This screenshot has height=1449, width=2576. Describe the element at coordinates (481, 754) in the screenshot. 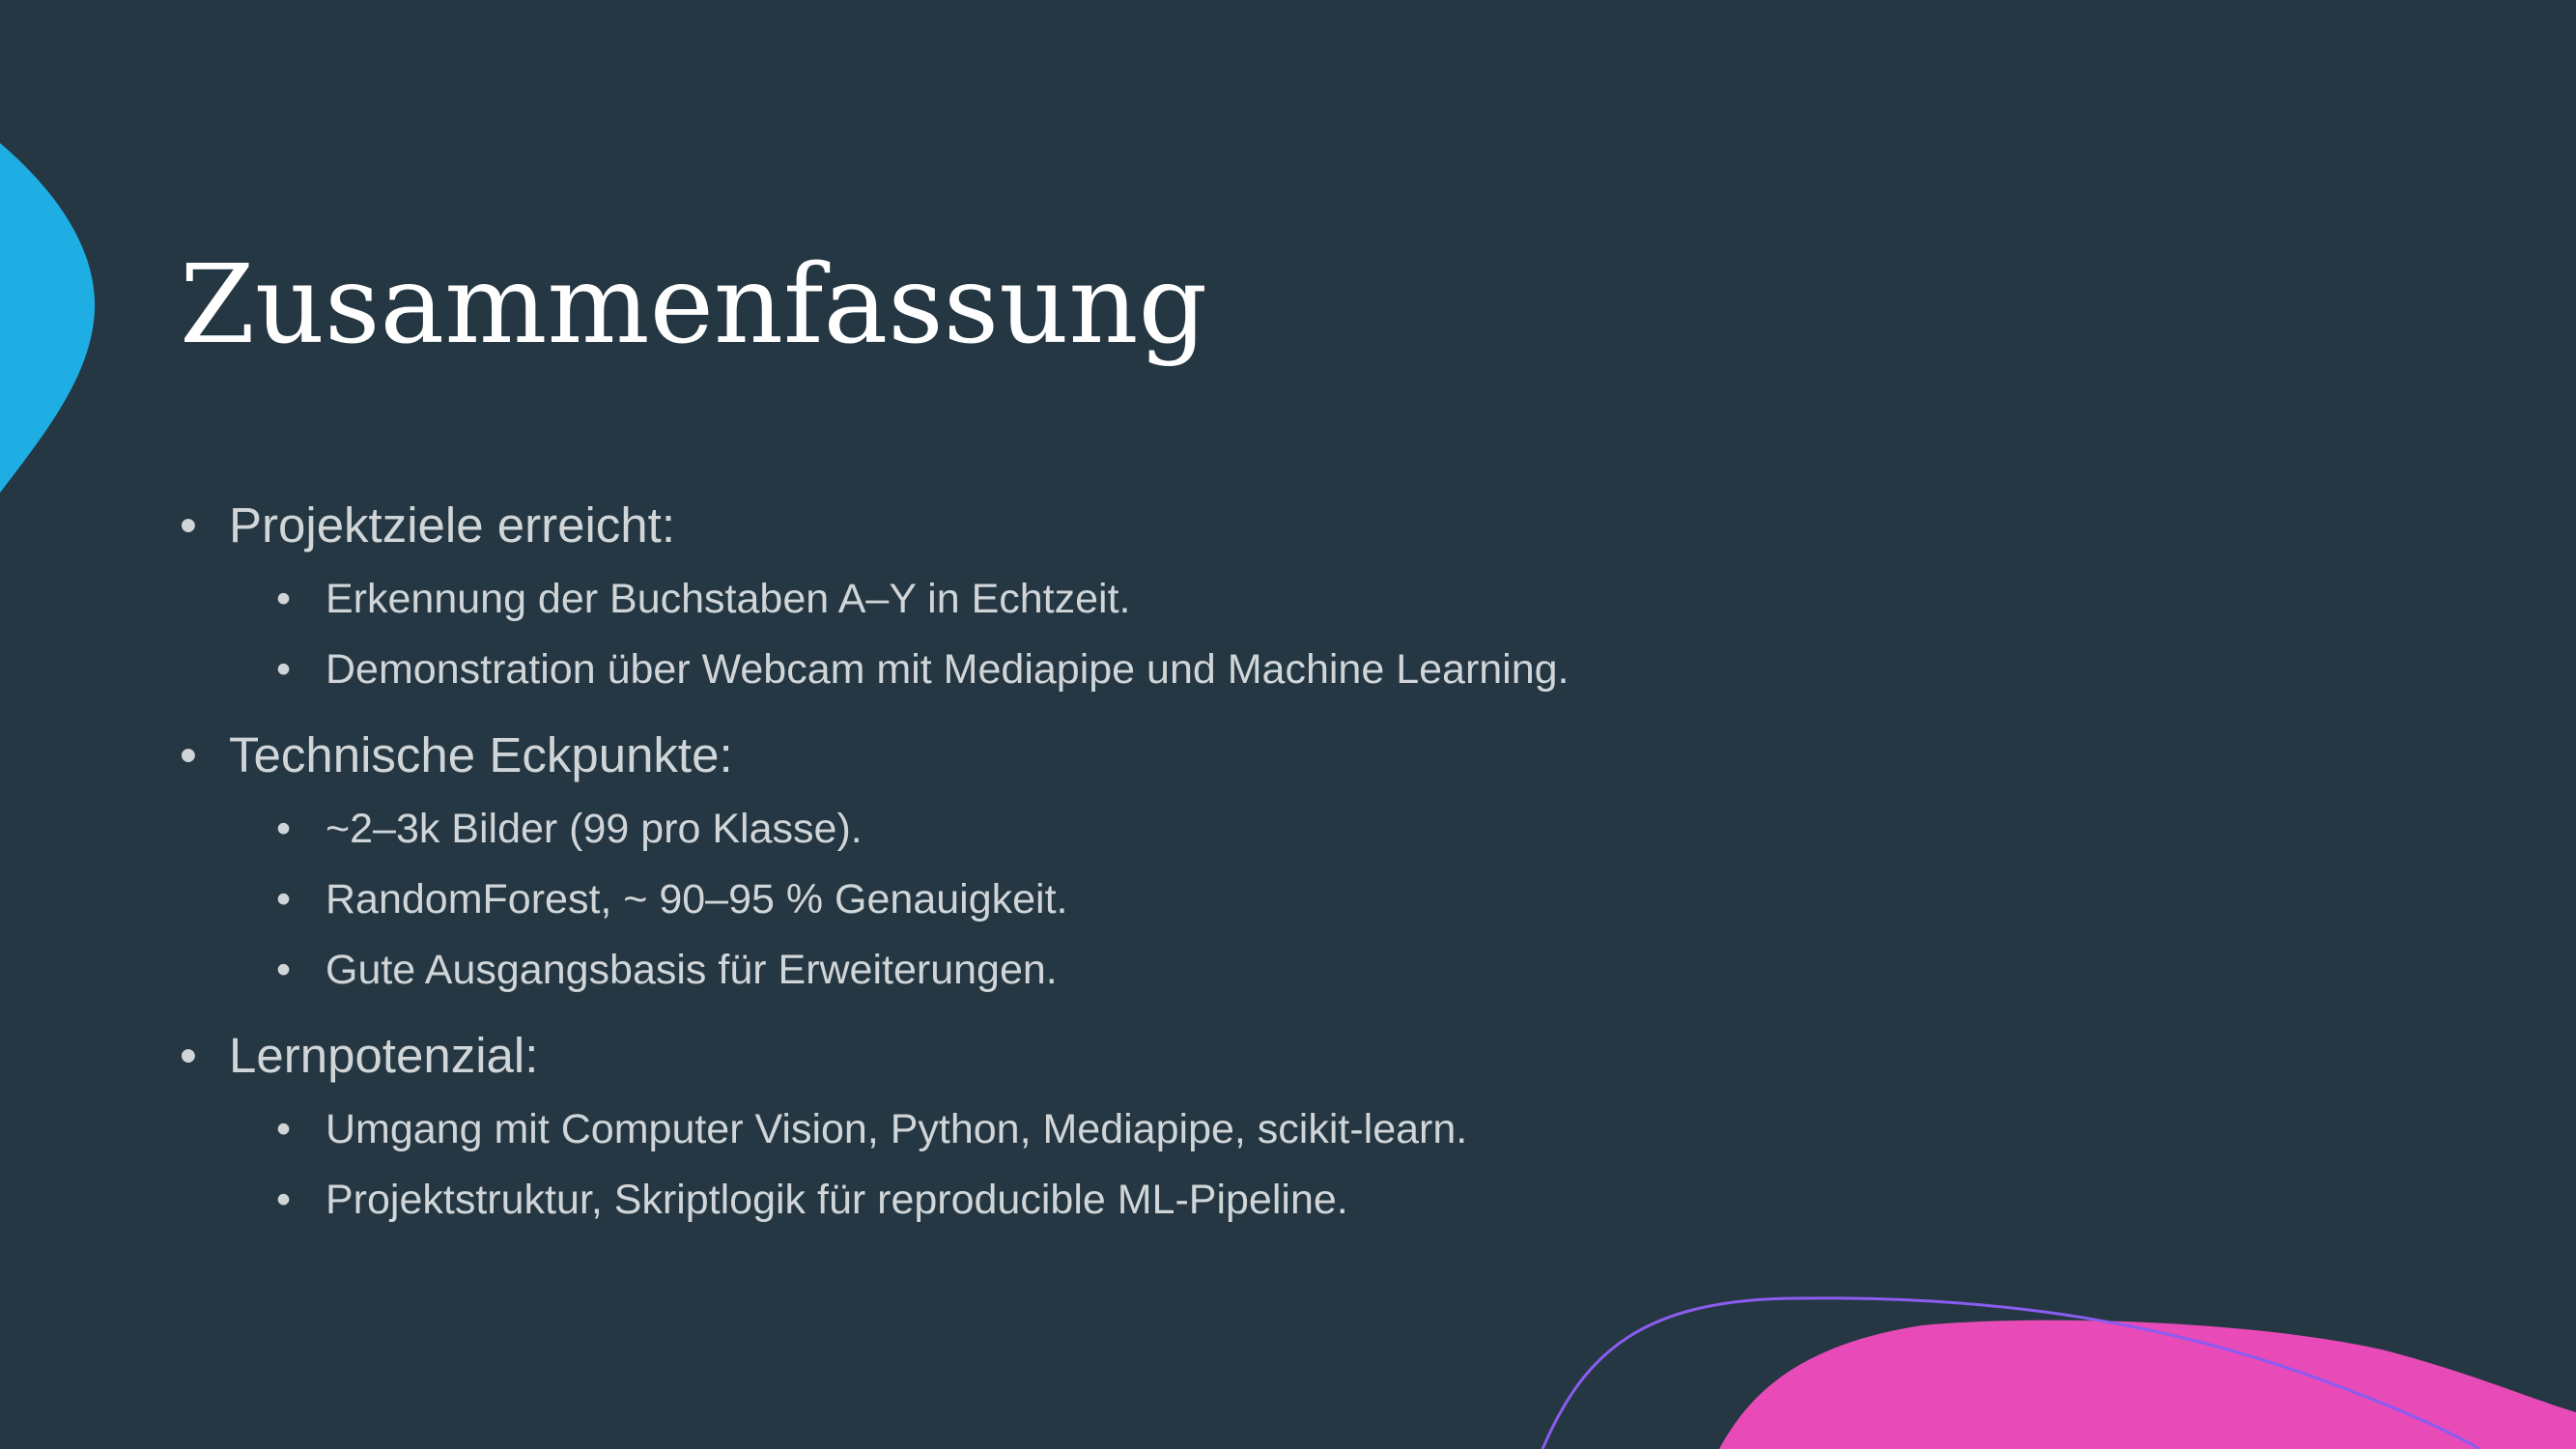

I see `bullet-heading-text: Technische Eckpunkte:` at that location.